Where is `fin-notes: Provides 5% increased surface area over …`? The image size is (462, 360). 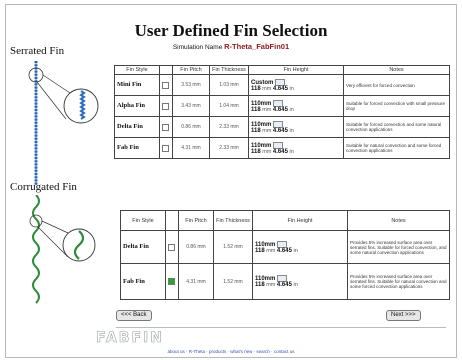
fin-notes: Provides 5% increased surface area over … is located at coordinates (398, 247).